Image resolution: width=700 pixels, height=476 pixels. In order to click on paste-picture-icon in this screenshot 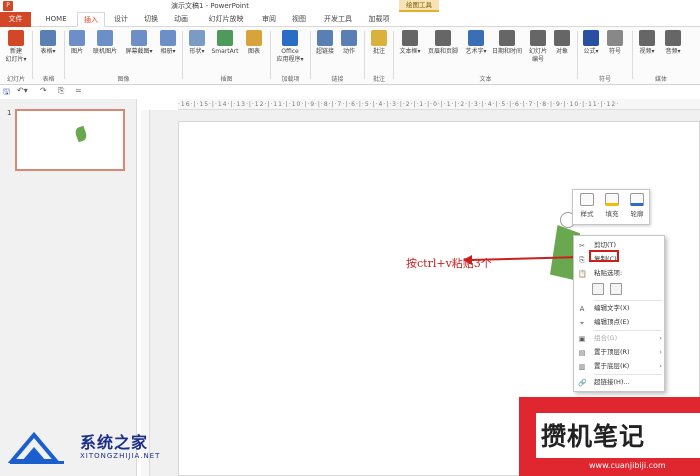, I will do `click(616, 289)`.